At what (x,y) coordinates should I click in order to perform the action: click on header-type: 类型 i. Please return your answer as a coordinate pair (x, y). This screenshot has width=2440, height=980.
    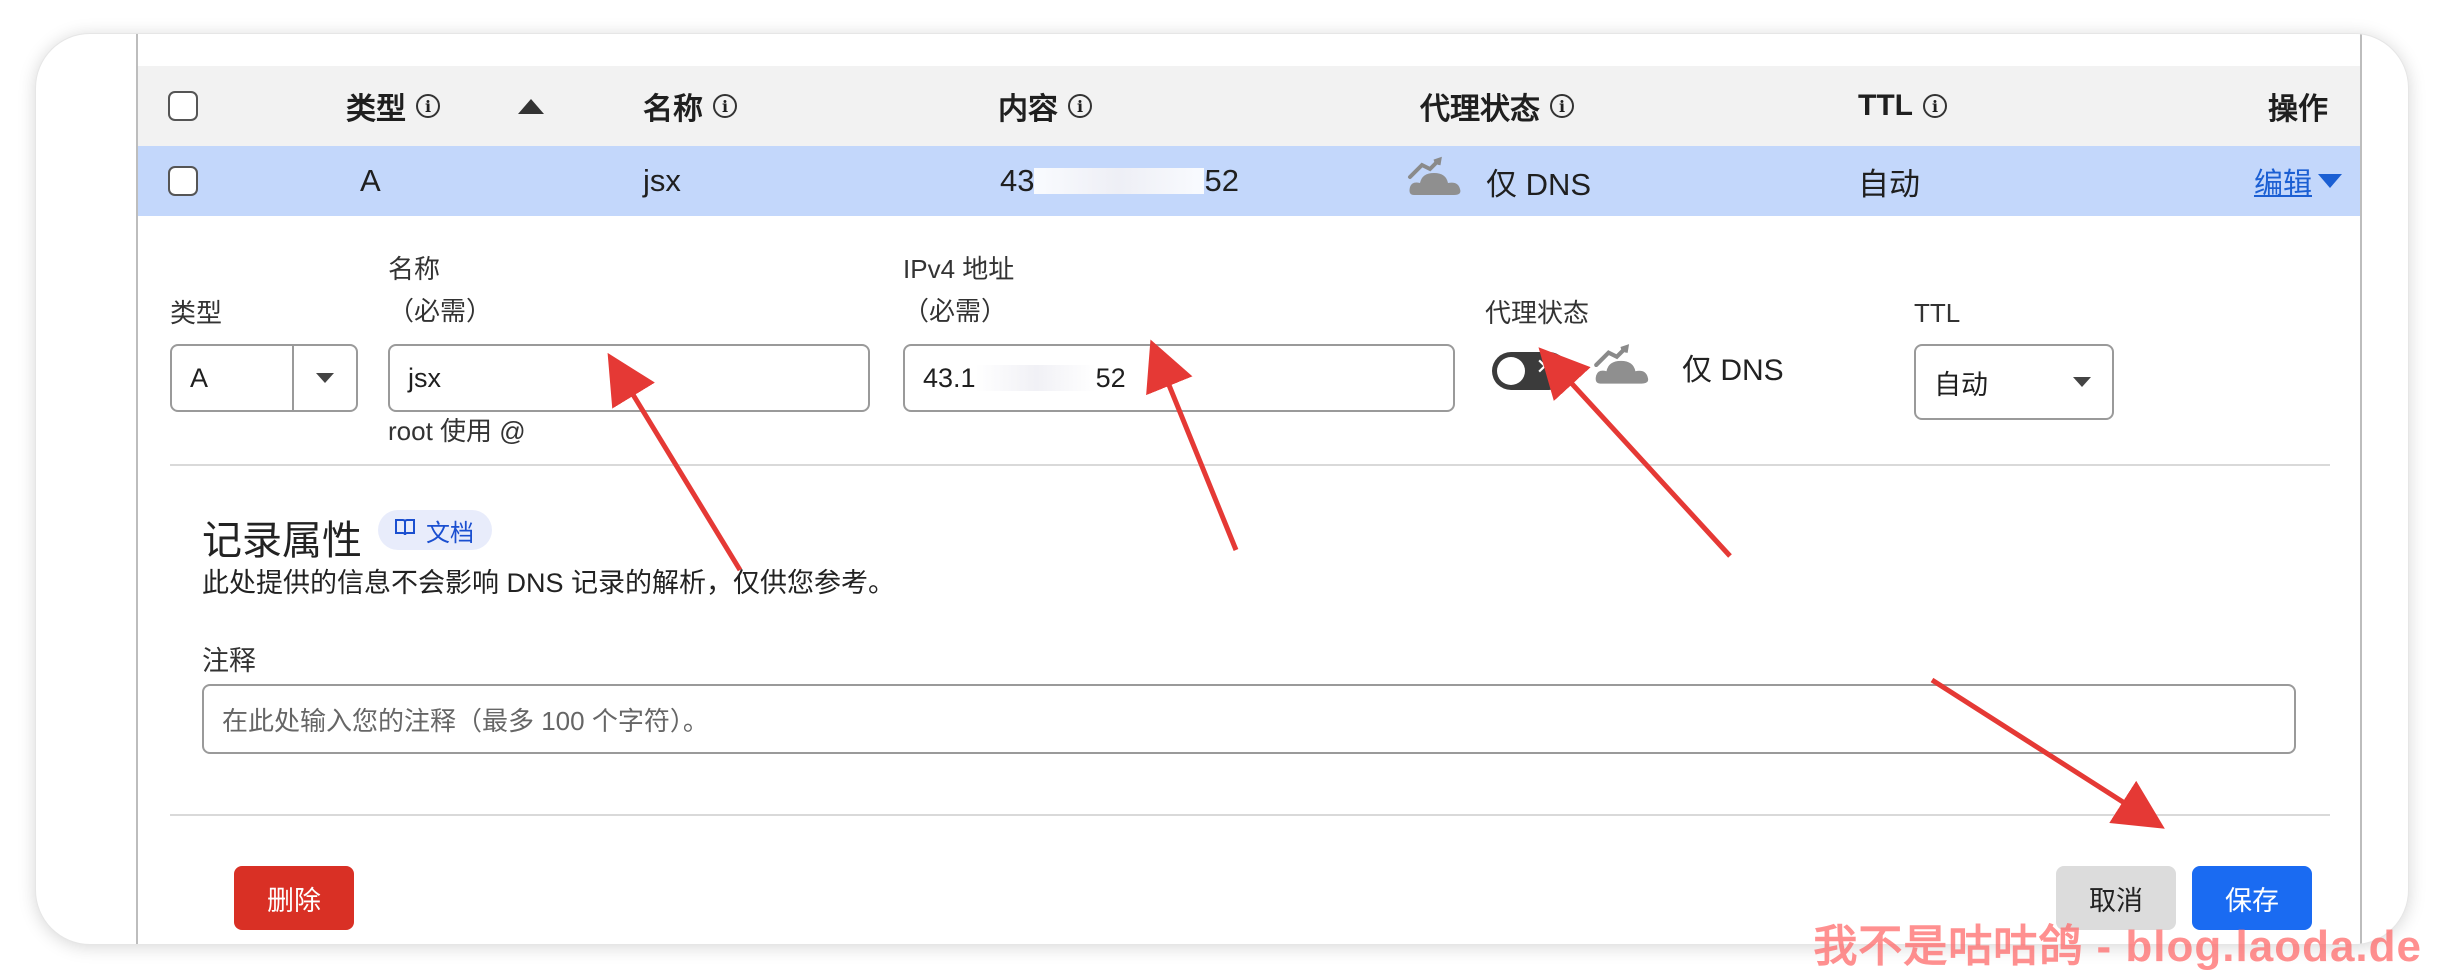
    Looking at the image, I should click on (393, 106).